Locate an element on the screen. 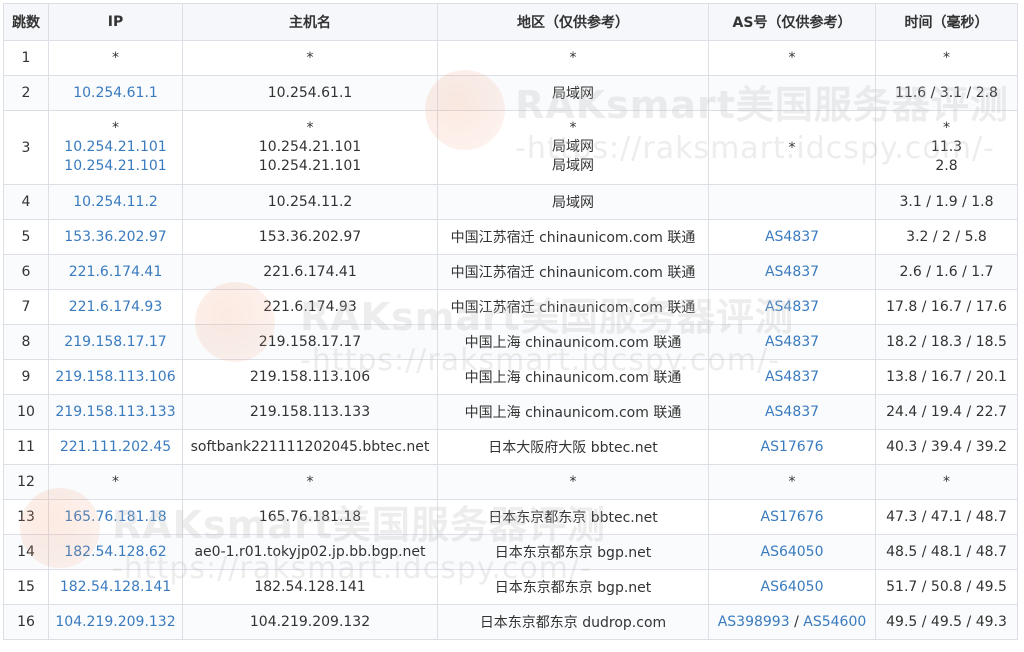  hostname-cell: 219.158.113.133 is located at coordinates (310, 412).